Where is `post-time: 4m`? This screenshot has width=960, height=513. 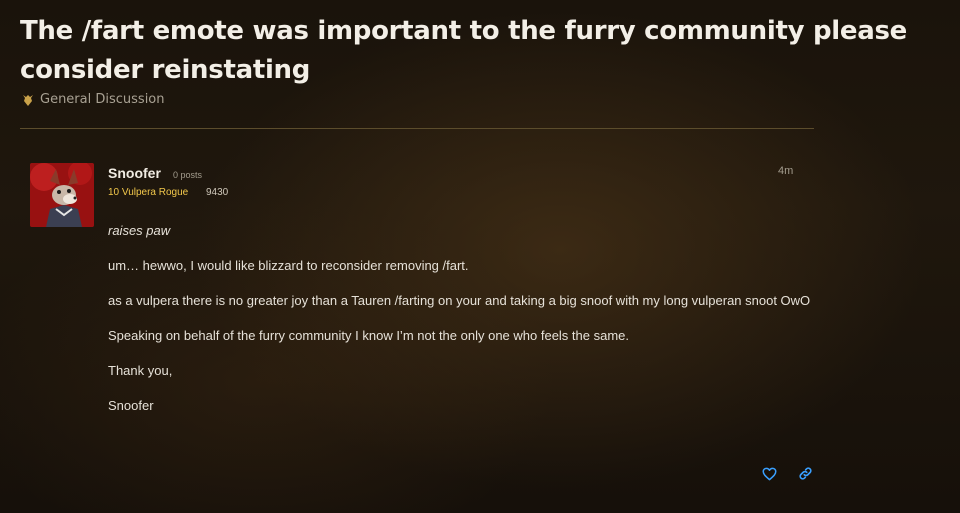 post-time: 4m is located at coordinates (785, 171).